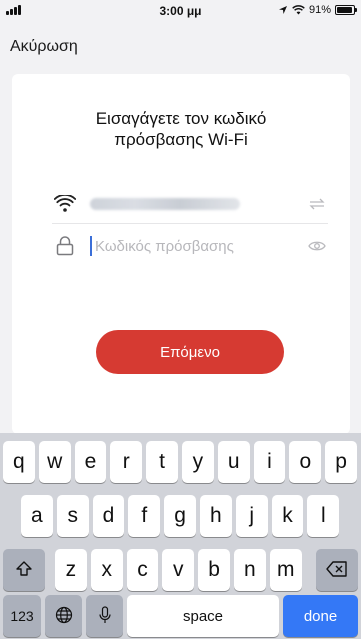 The image size is (361, 639). I want to click on key-c: c, so click(142, 570).